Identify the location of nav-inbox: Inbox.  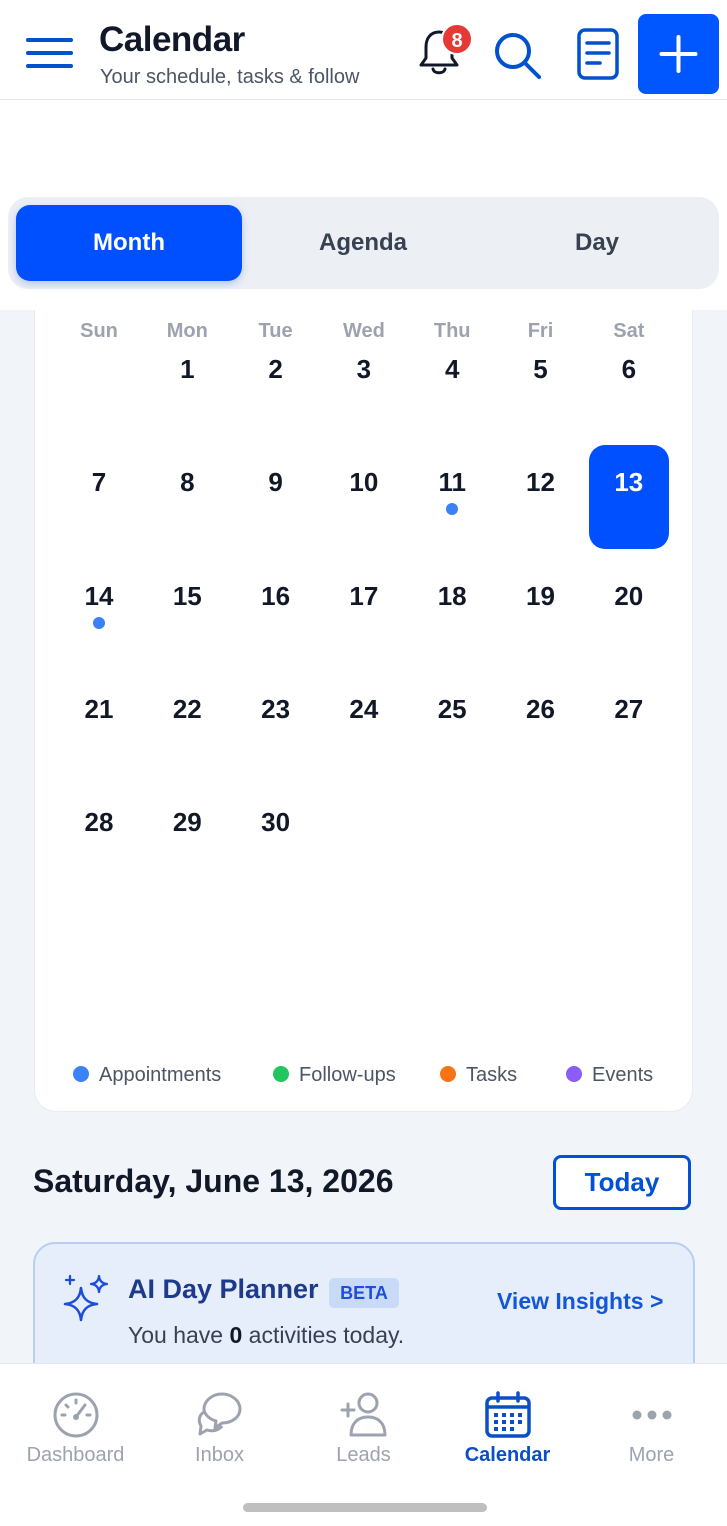
(219, 1424).